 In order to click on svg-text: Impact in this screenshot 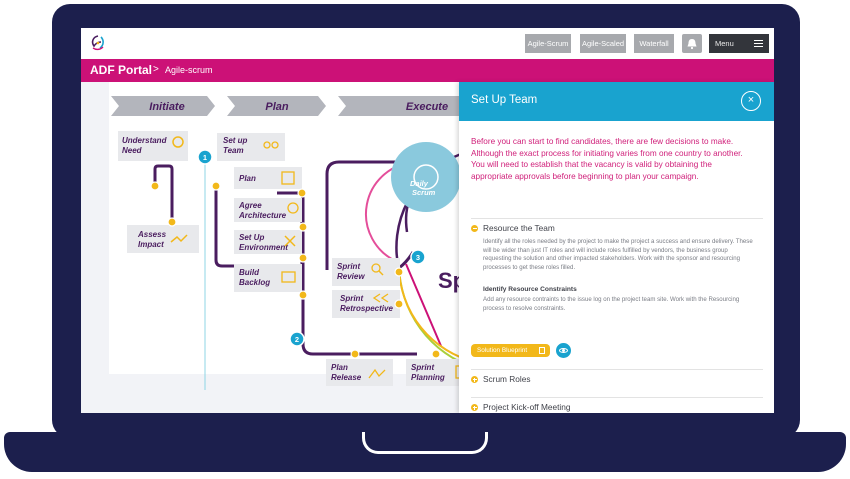, I will do `click(151, 244)`.